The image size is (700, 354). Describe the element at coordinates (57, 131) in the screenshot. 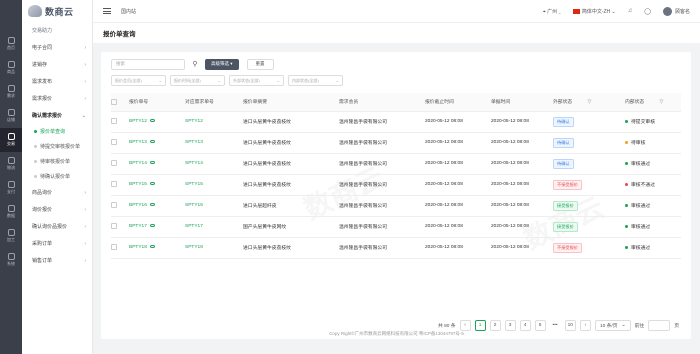

I see `submenu-item: 报价单查询` at that location.